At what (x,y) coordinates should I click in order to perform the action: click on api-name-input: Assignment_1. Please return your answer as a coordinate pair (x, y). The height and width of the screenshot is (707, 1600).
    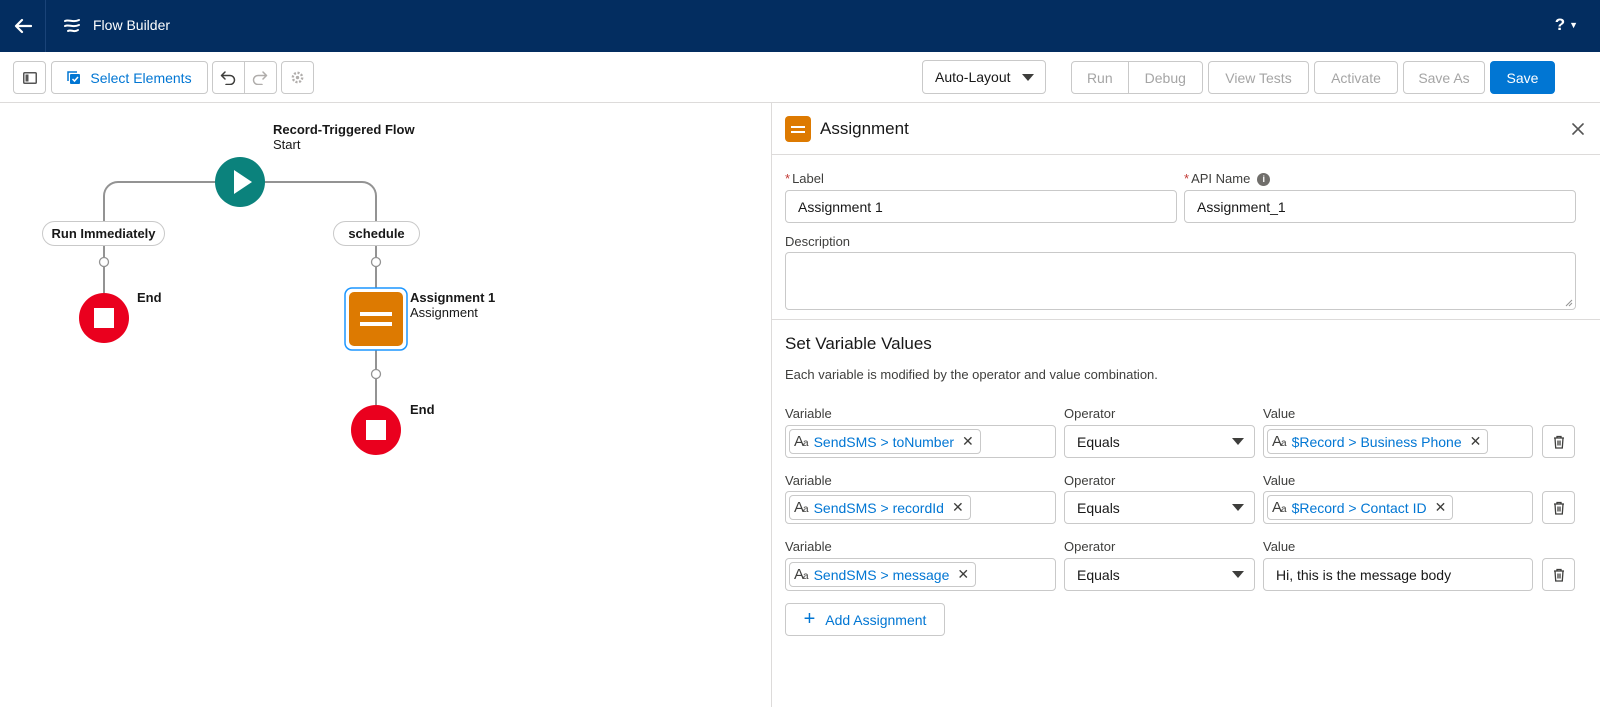
    Looking at the image, I should click on (1380, 206).